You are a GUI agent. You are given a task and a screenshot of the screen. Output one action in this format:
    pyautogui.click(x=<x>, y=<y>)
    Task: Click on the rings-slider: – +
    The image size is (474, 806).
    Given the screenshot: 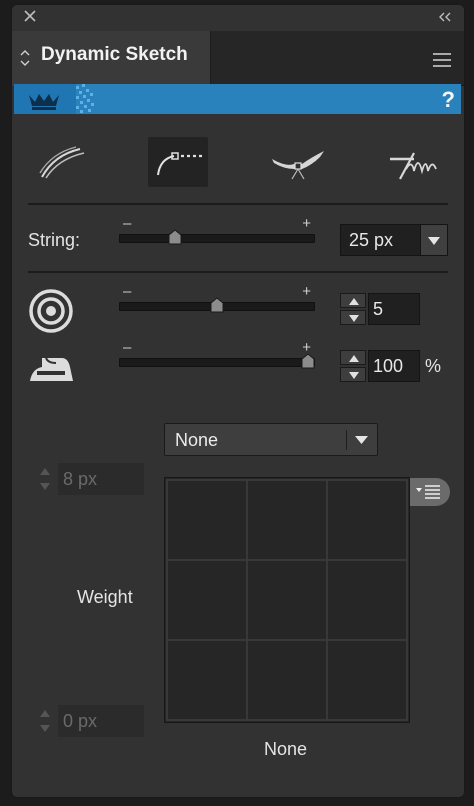 What is the action you would take?
    pyautogui.click(x=217, y=302)
    